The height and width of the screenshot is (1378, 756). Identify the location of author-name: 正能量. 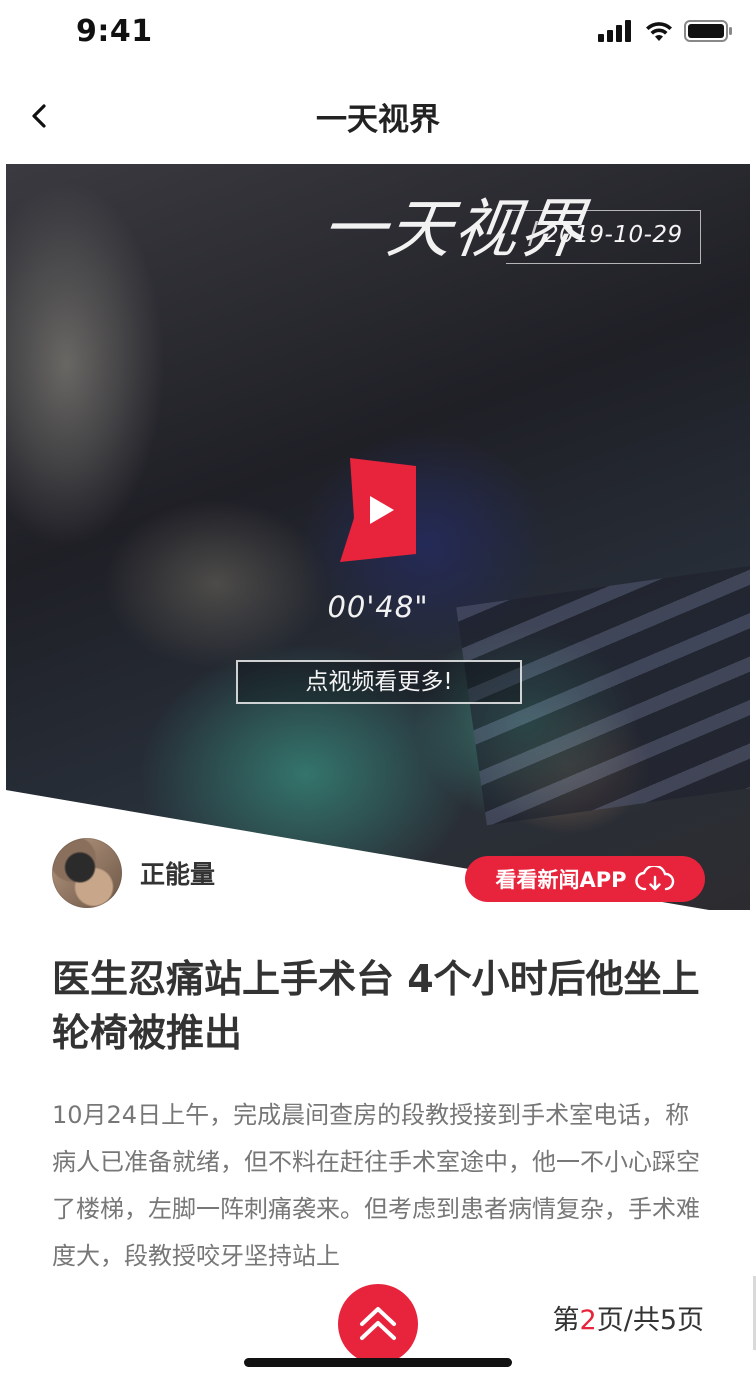
(177, 873).